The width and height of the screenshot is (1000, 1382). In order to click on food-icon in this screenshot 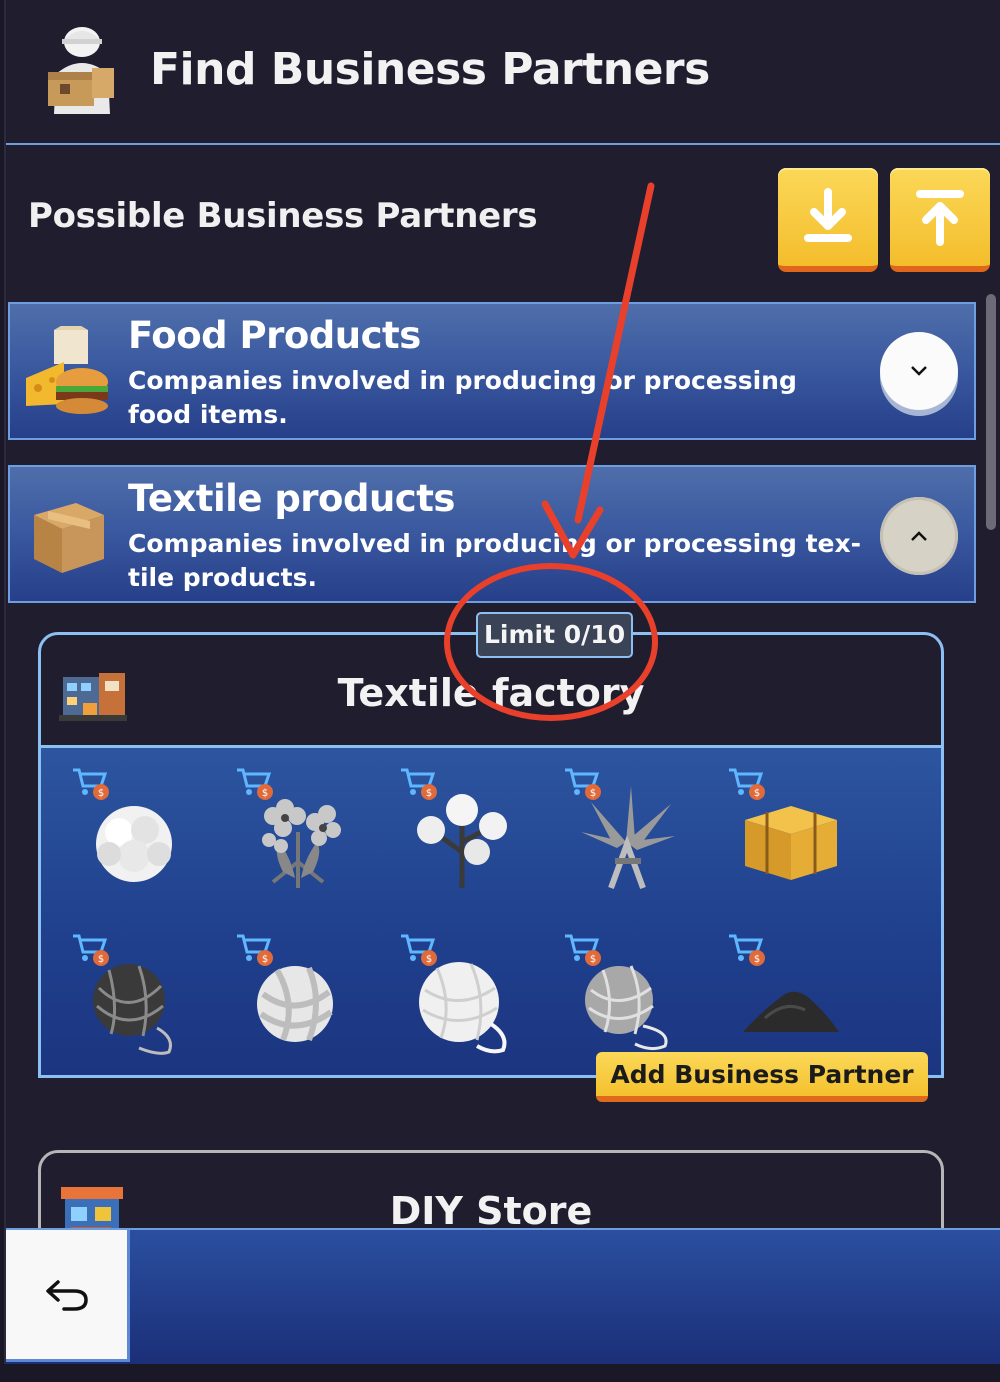, I will do `click(67, 370)`.